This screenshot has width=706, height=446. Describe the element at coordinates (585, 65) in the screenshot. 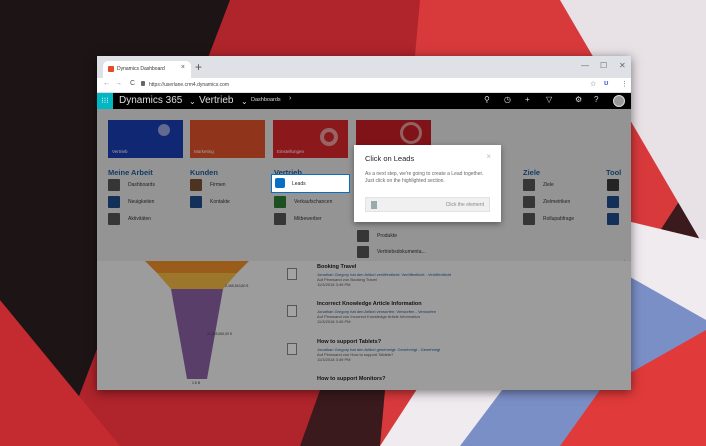

I see `minimize-button: —` at that location.